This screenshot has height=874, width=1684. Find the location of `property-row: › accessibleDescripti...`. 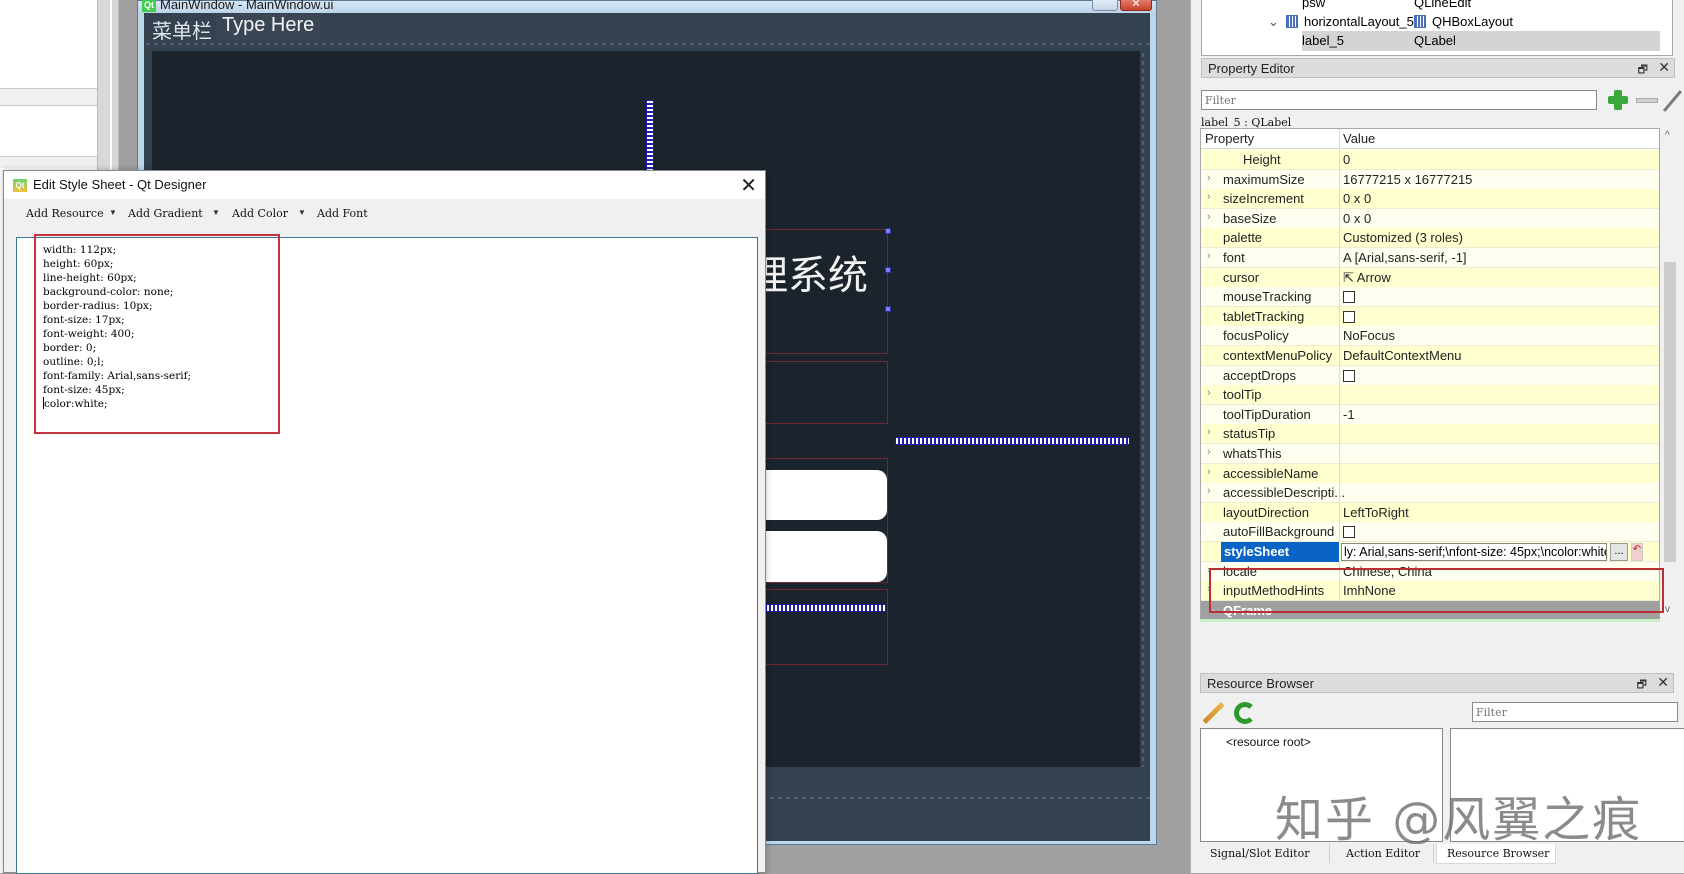

property-row: › accessibleDescripti... is located at coordinates (1430, 493).